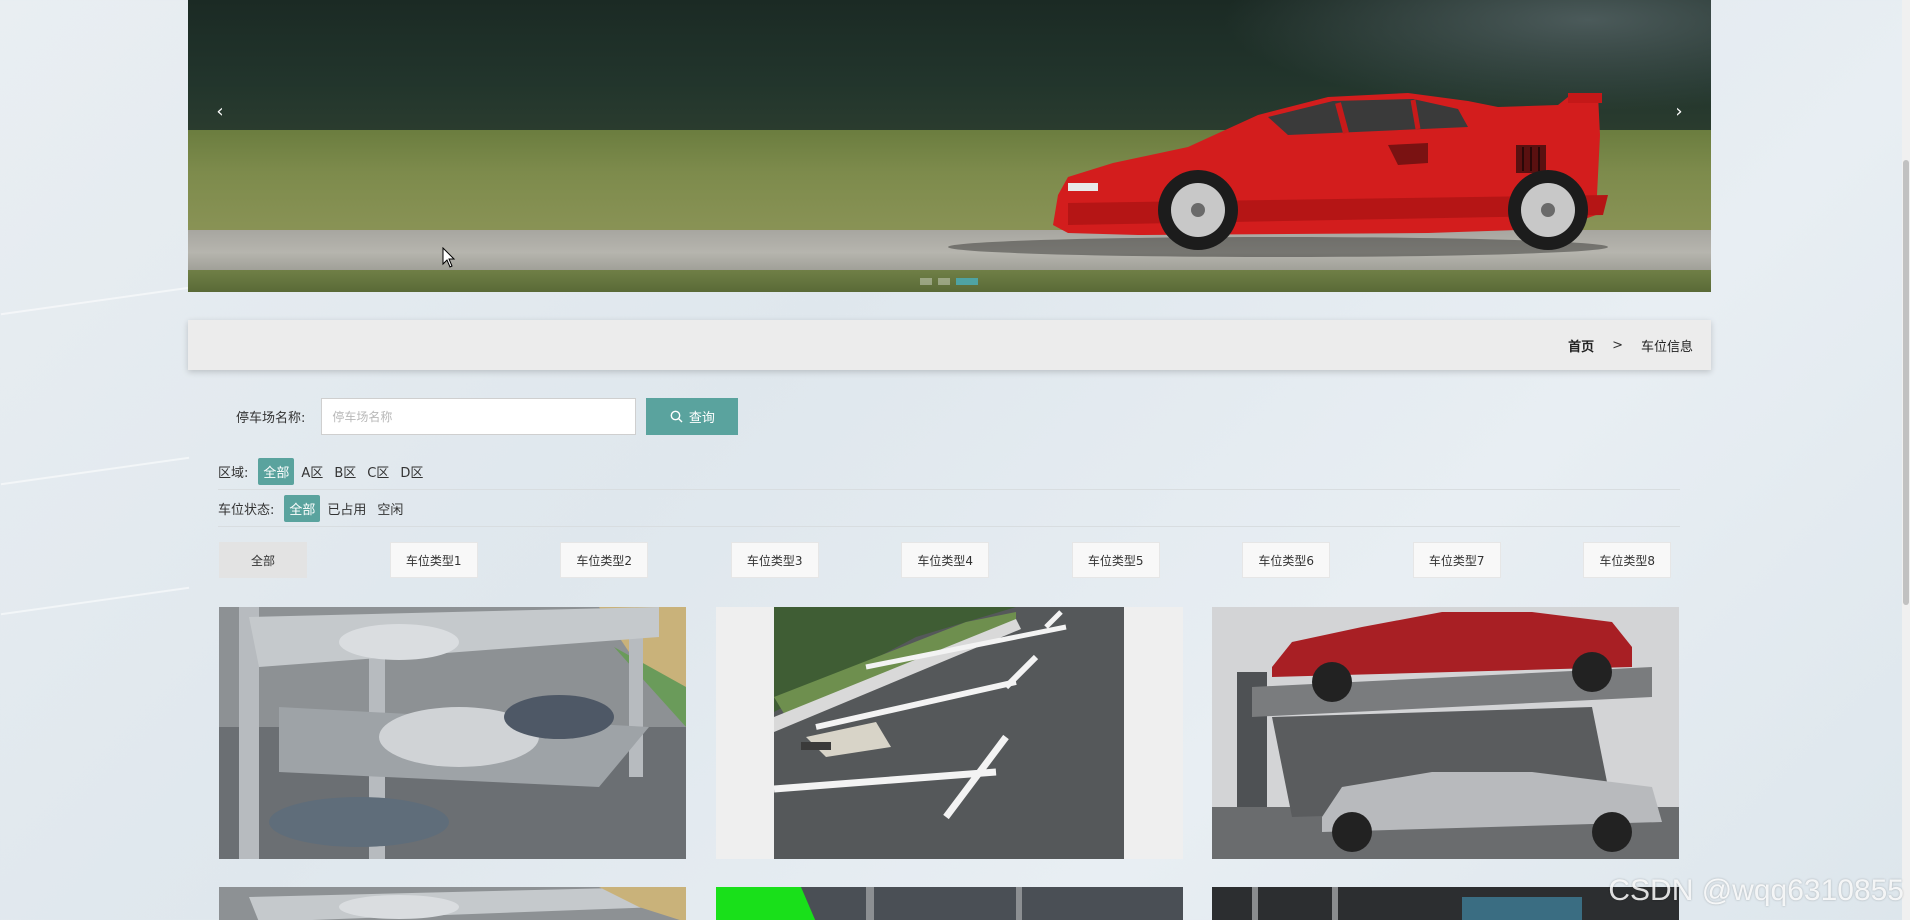  I want to click on search-icon, so click(676, 416).